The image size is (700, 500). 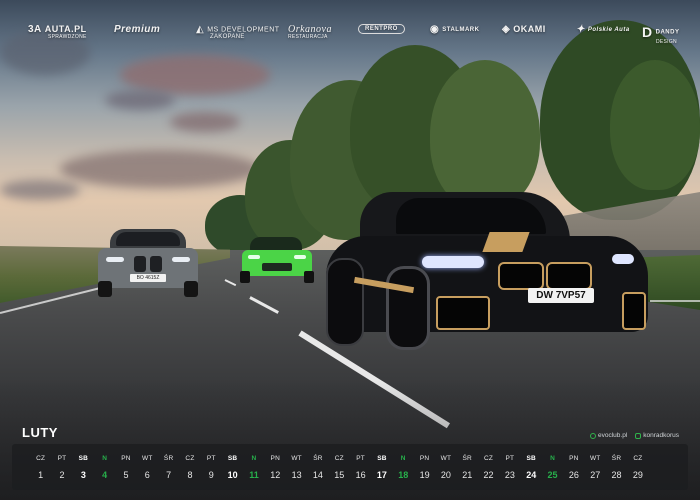 What do you see at coordinates (381, 29) in the screenshot?
I see `sponsor-logo: RENTPRO` at bounding box center [381, 29].